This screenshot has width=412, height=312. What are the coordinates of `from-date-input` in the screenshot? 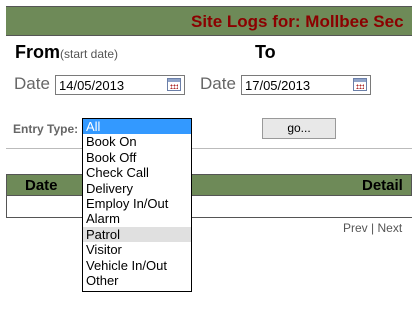 It's located at (120, 85).